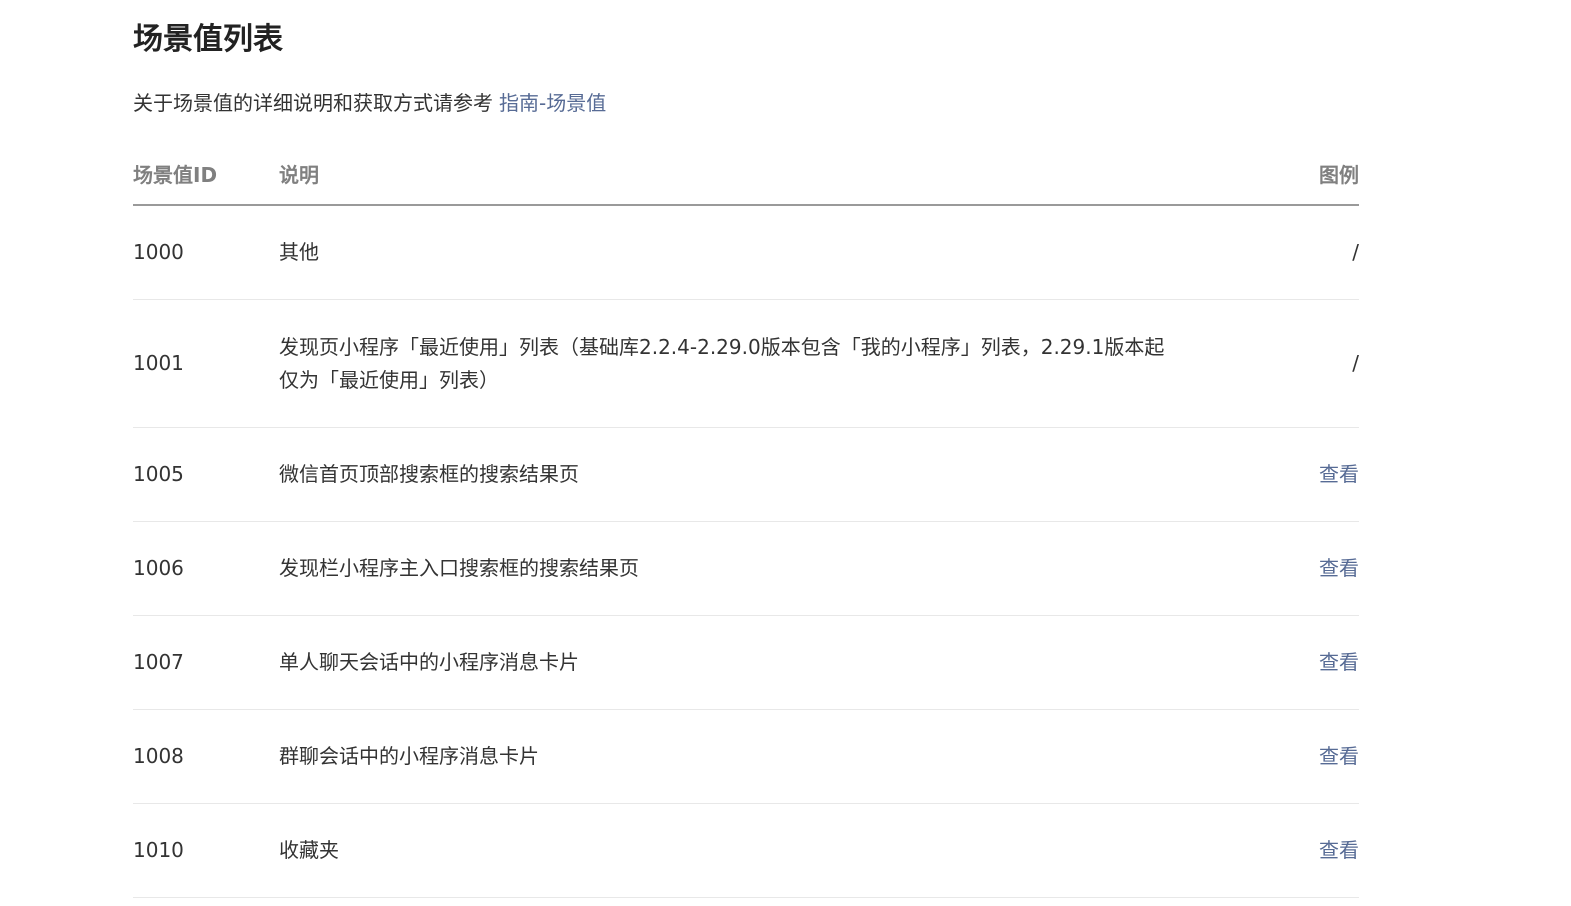  What do you see at coordinates (409, 756) in the screenshot?
I see `scene-description-text: 群聊会话中的小程序消息卡片` at bounding box center [409, 756].